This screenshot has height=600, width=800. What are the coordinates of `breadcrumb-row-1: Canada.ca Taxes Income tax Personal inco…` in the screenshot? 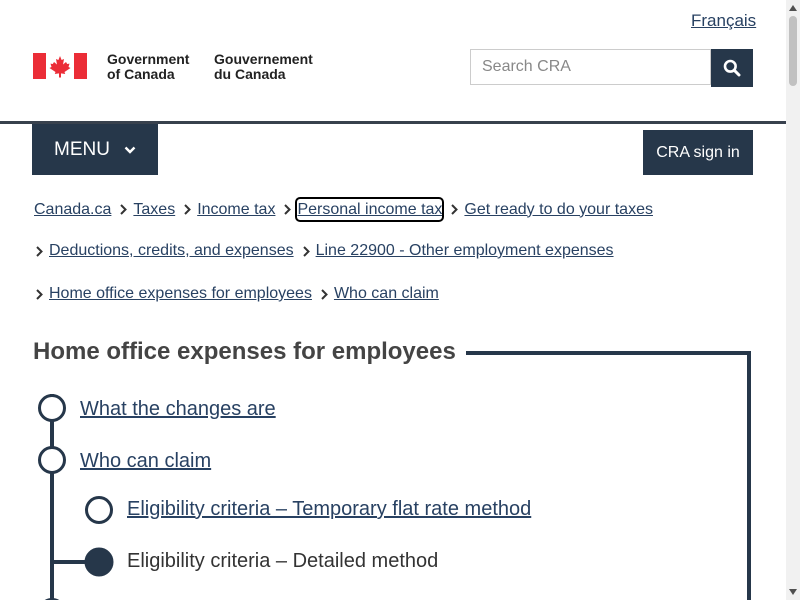 It's located at (343, 209).